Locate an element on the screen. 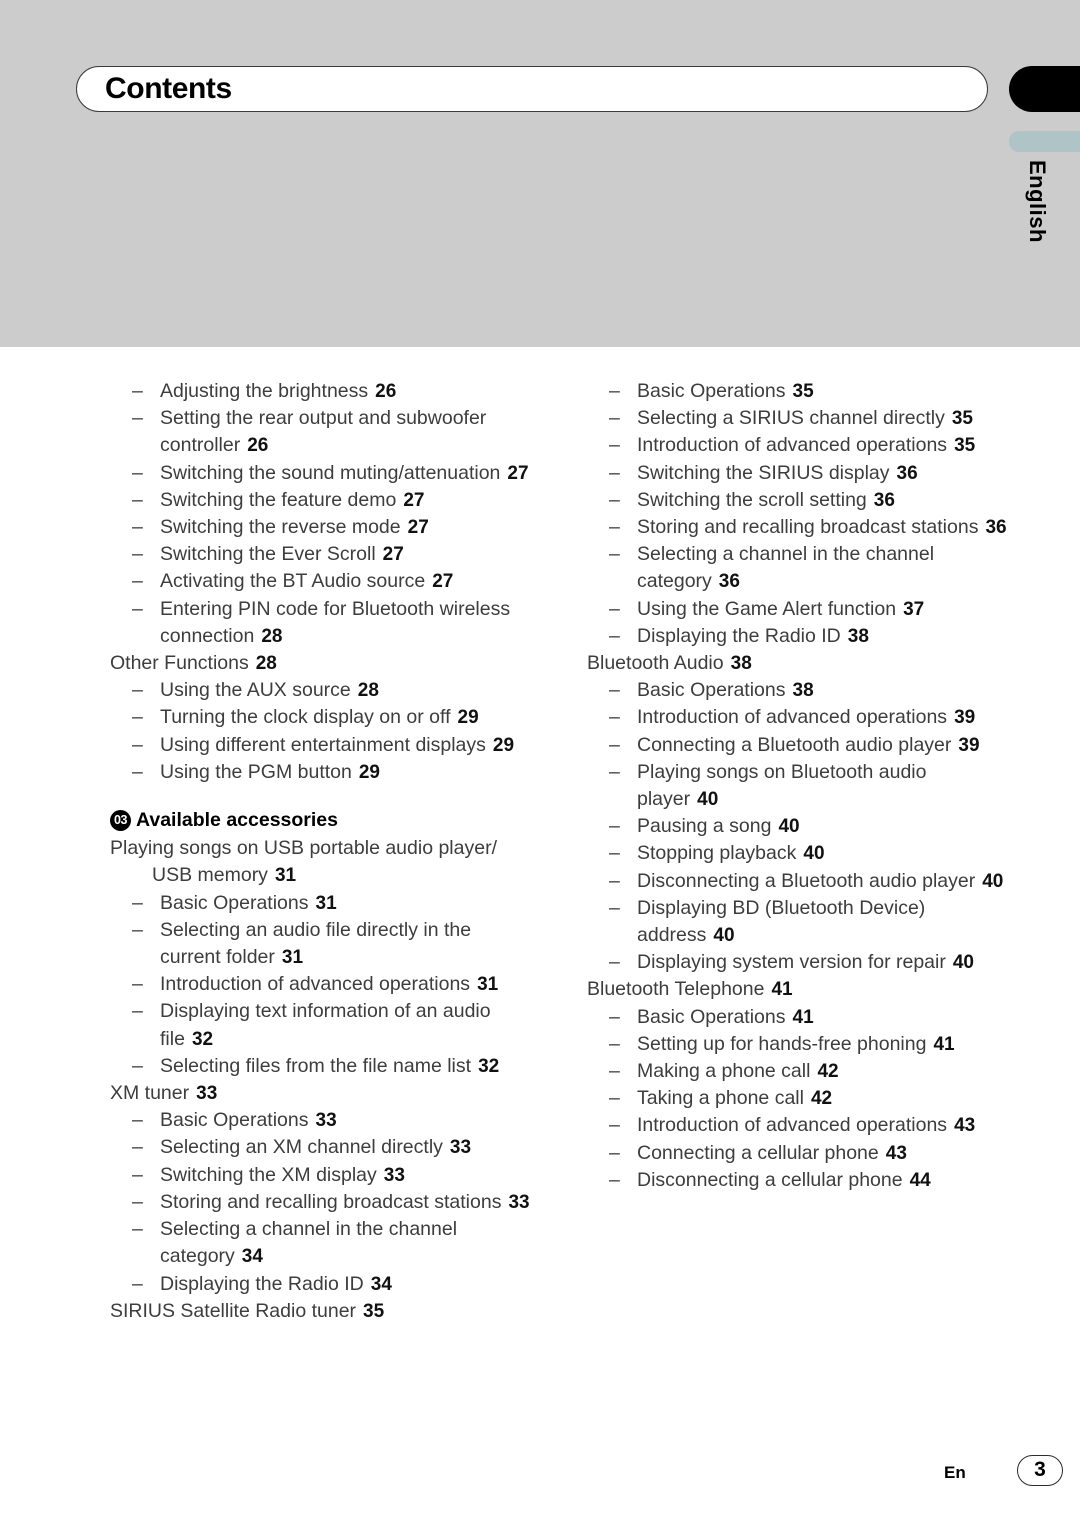 The height and width of the screenshot is (1529, 1080). toc-entry-label: Switching the SIRIUS display is located at coordinates (763, 472).